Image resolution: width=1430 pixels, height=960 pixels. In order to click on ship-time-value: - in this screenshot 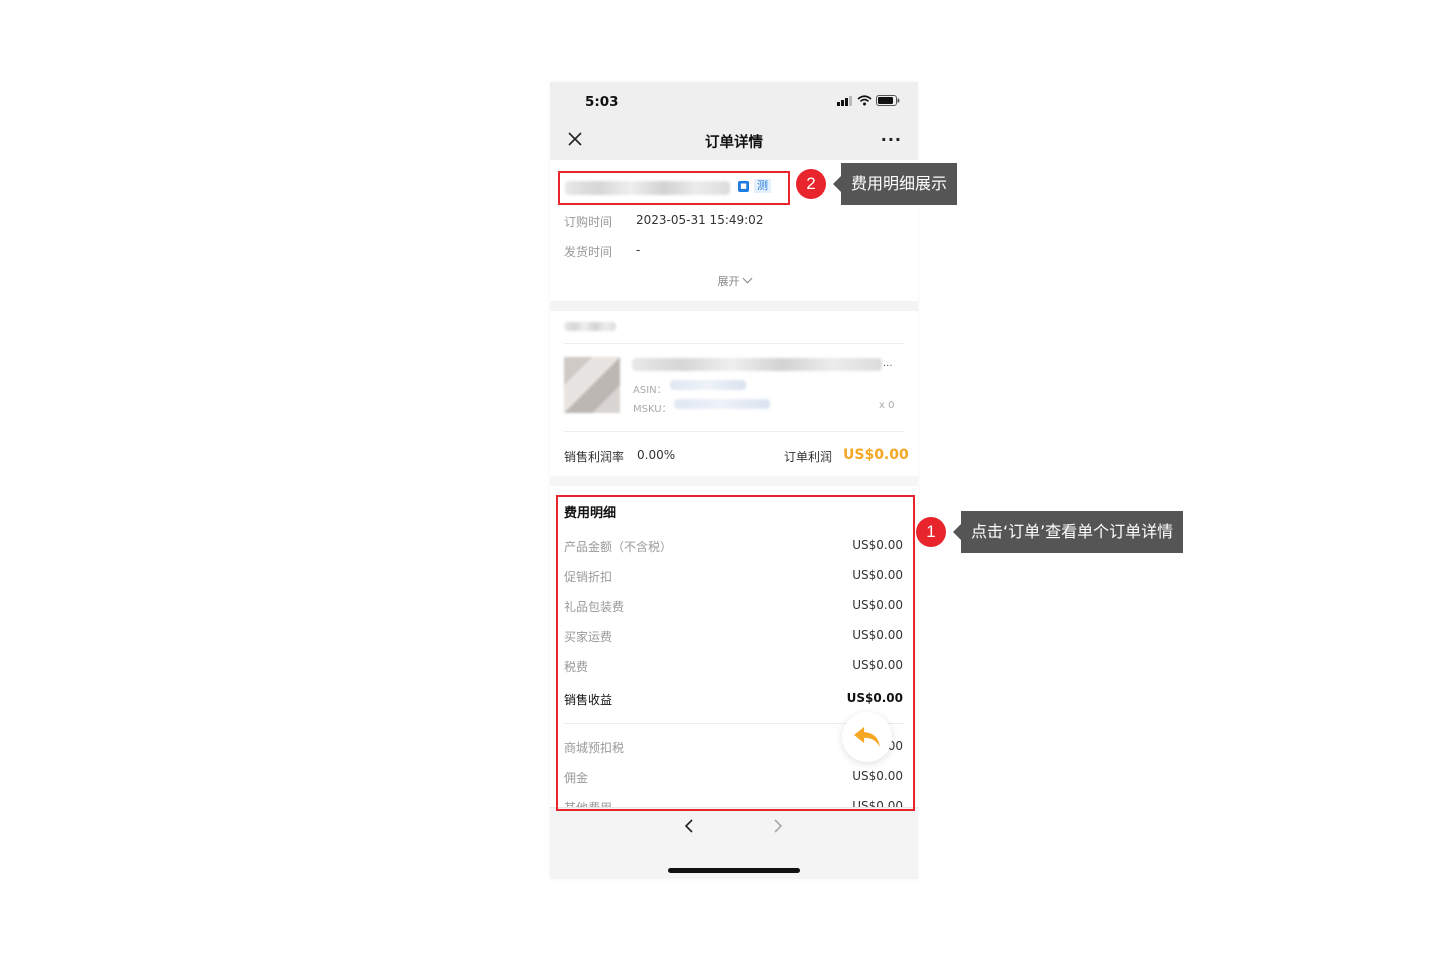, I will do `click(638, 250)`.